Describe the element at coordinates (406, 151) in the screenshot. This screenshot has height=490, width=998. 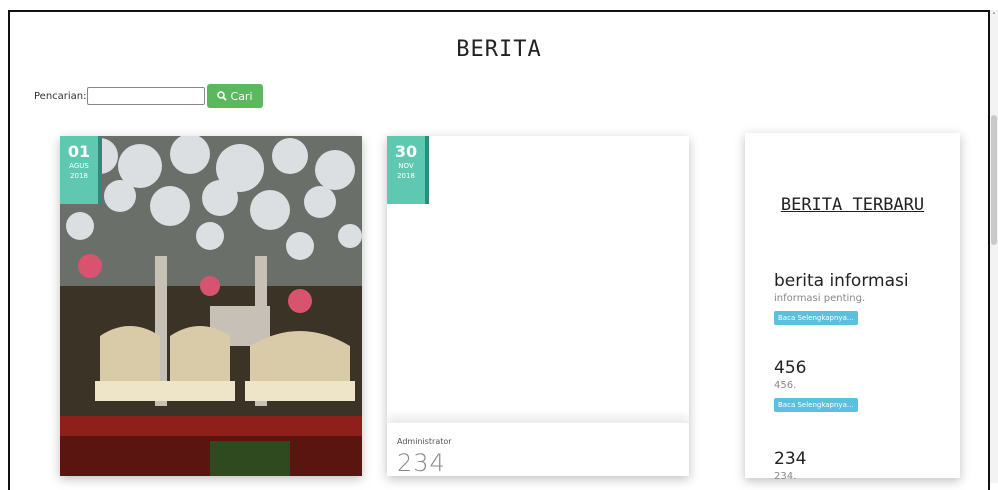
I see `date-day: 30` at that location.